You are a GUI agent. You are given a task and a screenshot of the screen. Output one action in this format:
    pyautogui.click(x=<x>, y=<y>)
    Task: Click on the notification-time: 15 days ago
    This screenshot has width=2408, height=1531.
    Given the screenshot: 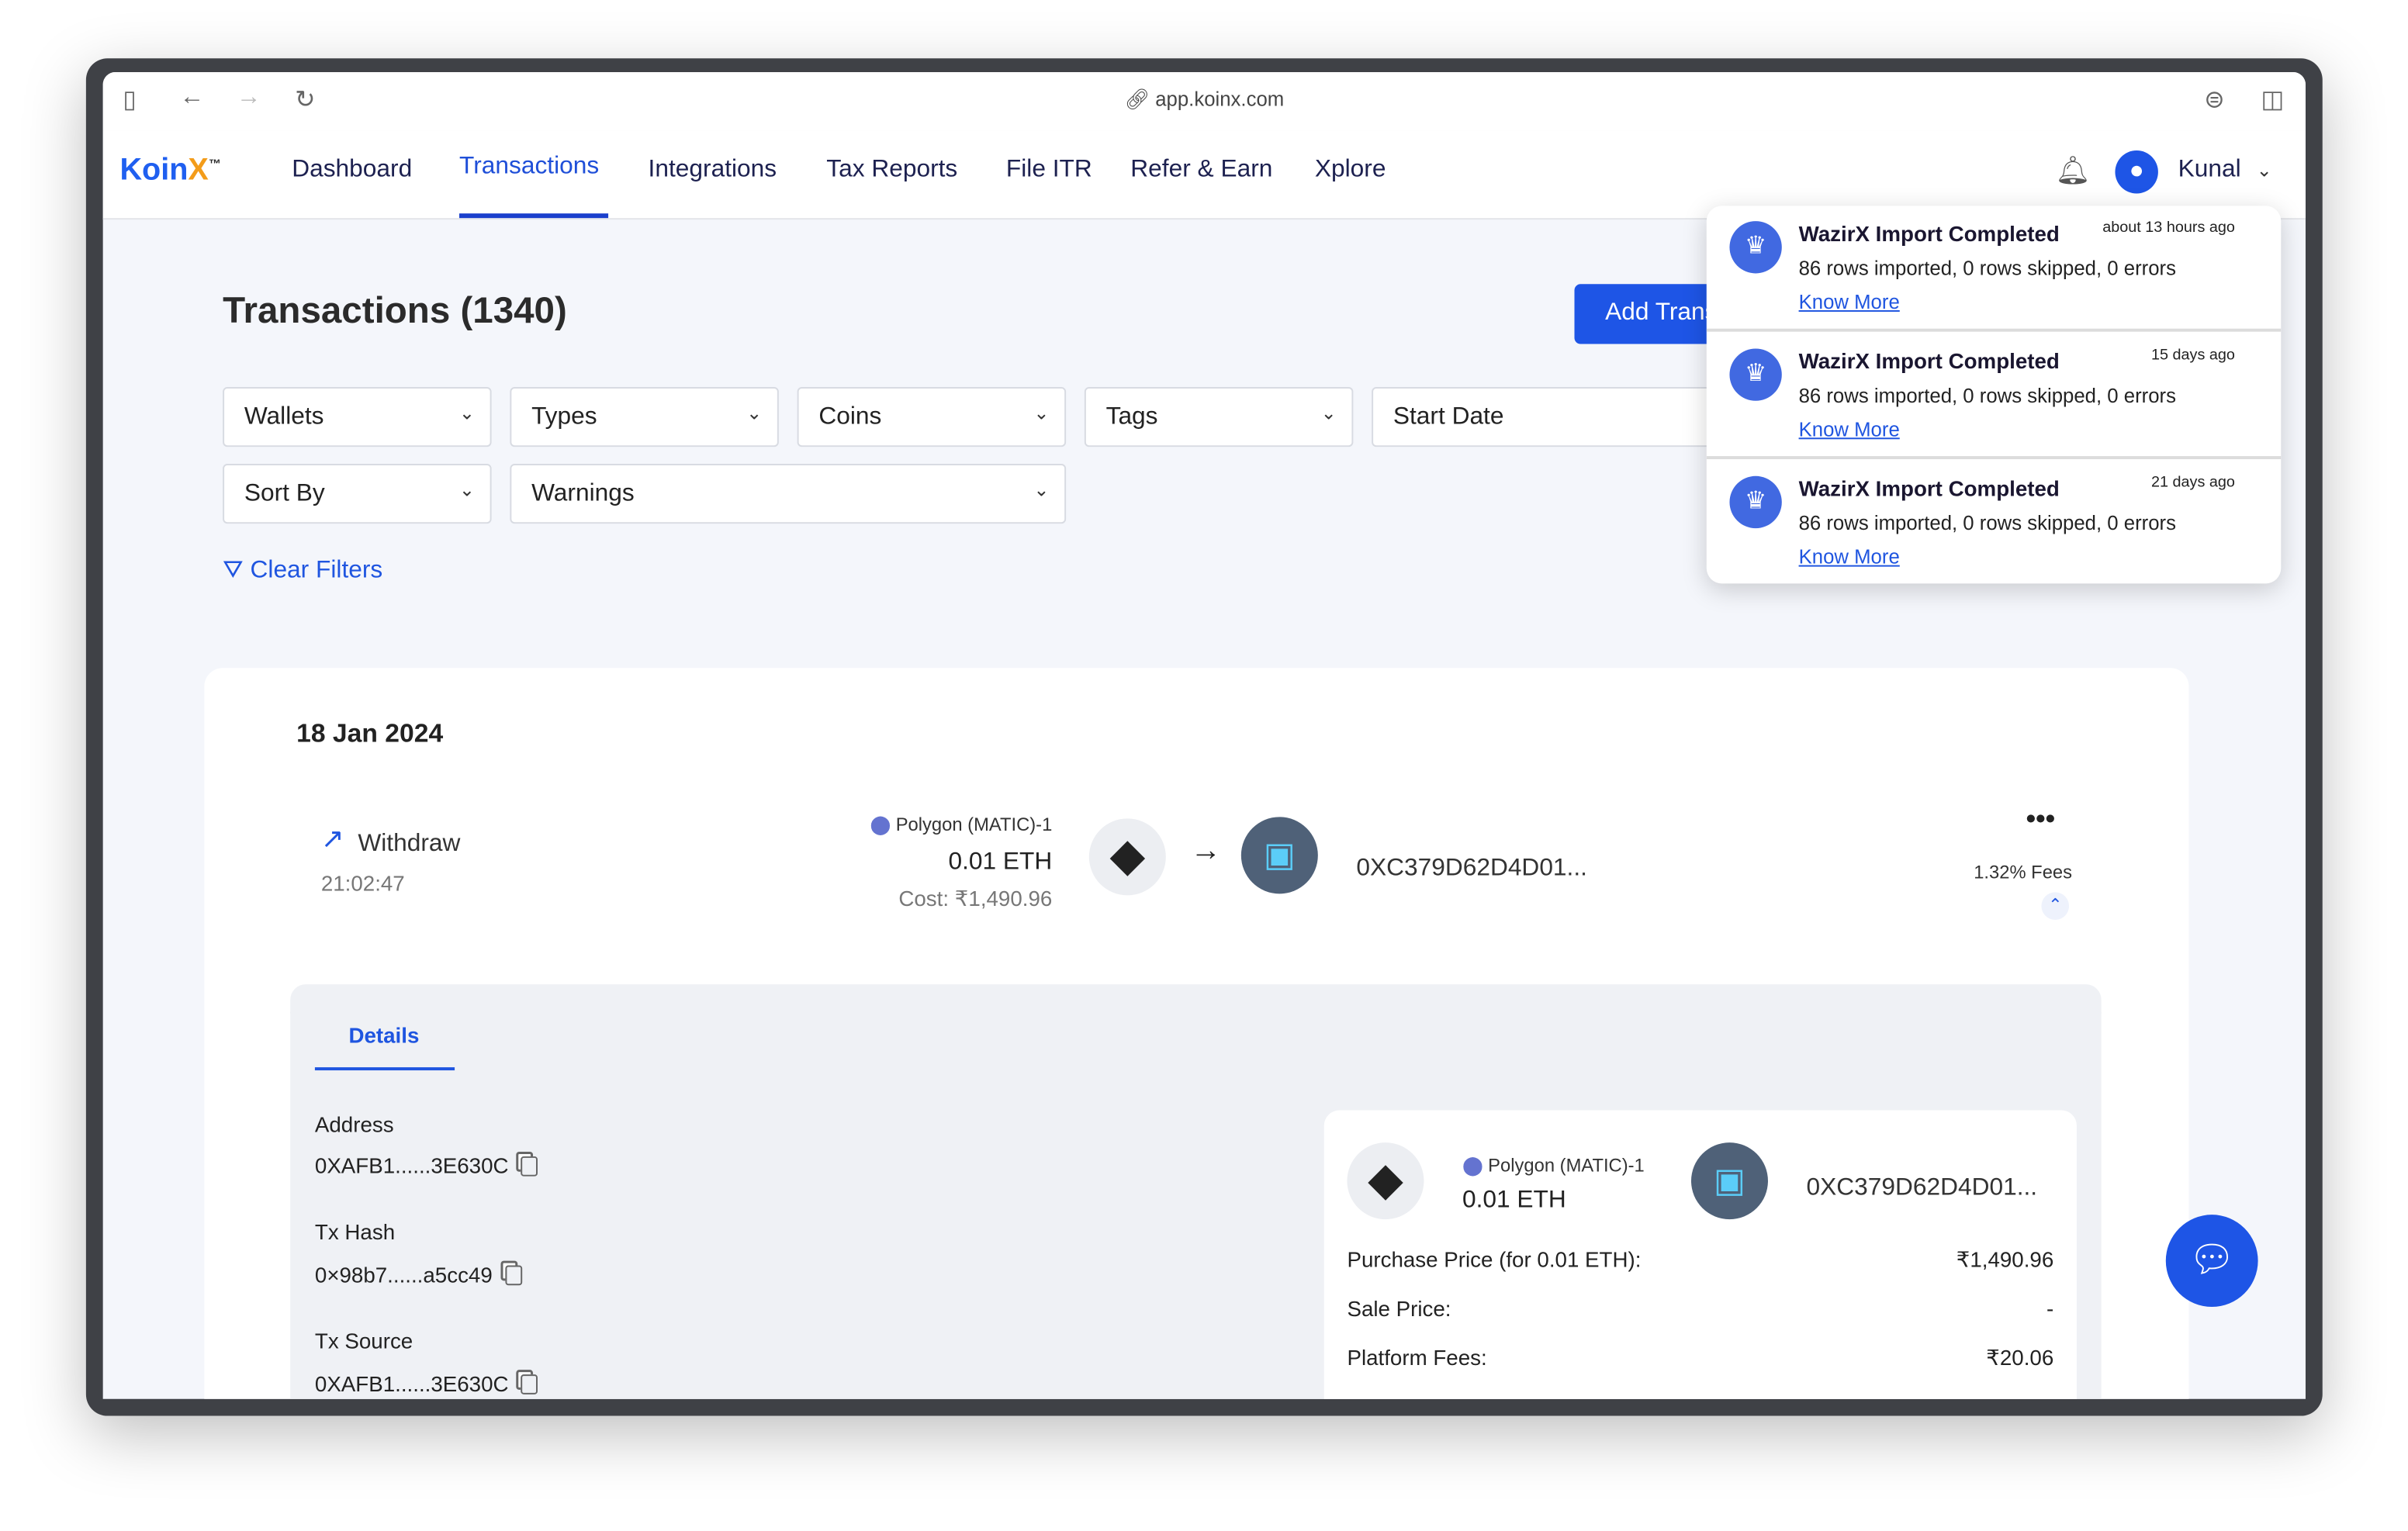 What is the action you would take?
    pyautogui.click(x=2192, y=356)
    